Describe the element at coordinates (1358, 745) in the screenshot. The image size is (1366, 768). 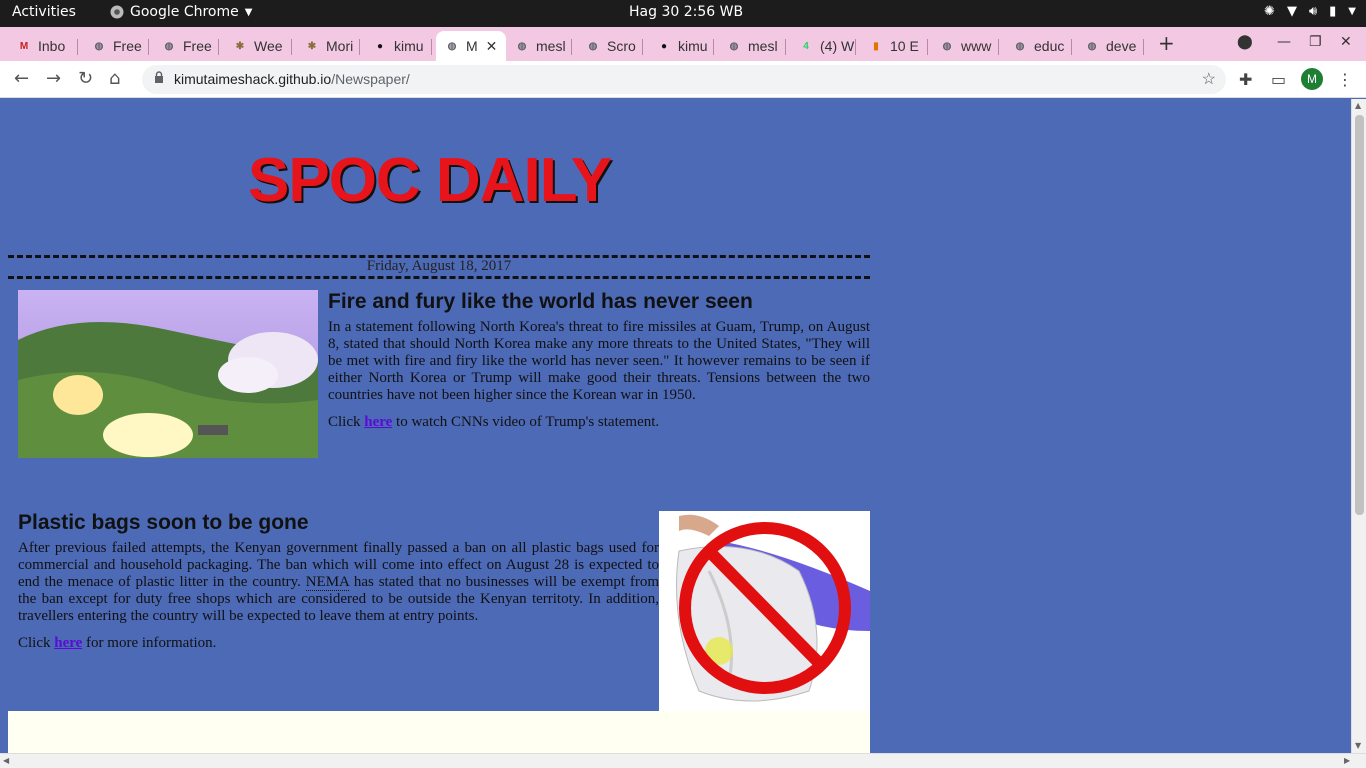
I see `scroll-down-icon: ▼` at that location.